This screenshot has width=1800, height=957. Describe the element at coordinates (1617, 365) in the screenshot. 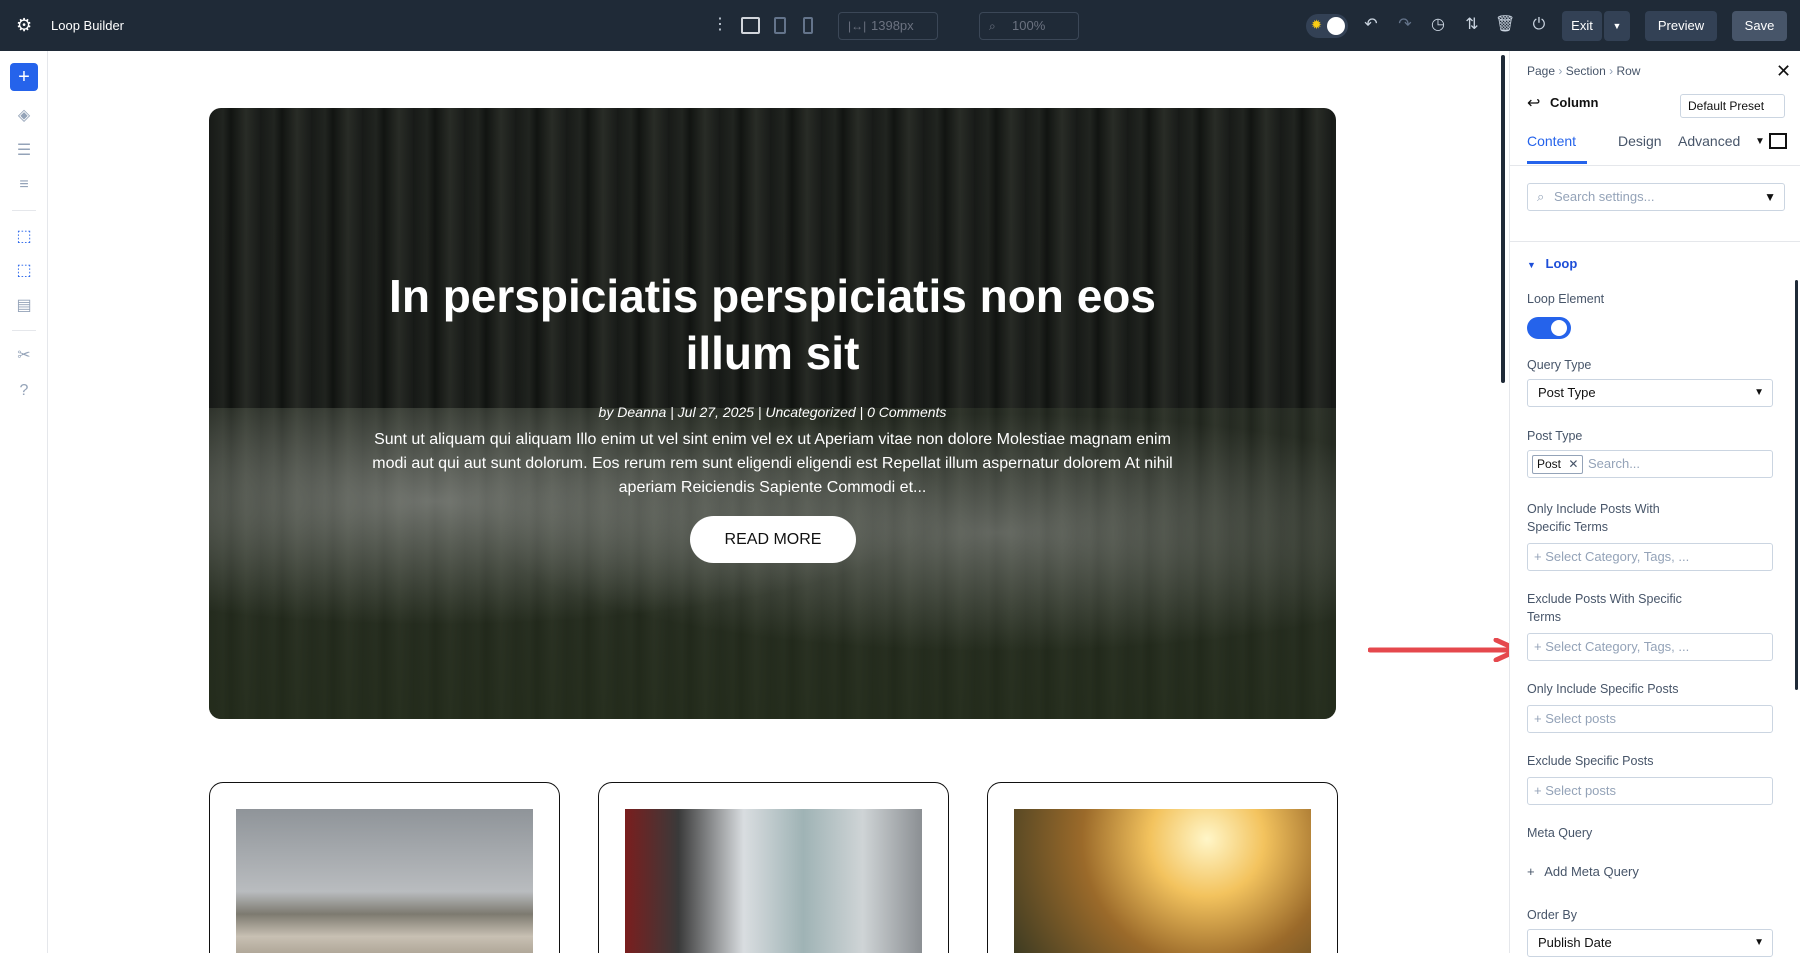

I see `query-type-label: Query Type` at that location.